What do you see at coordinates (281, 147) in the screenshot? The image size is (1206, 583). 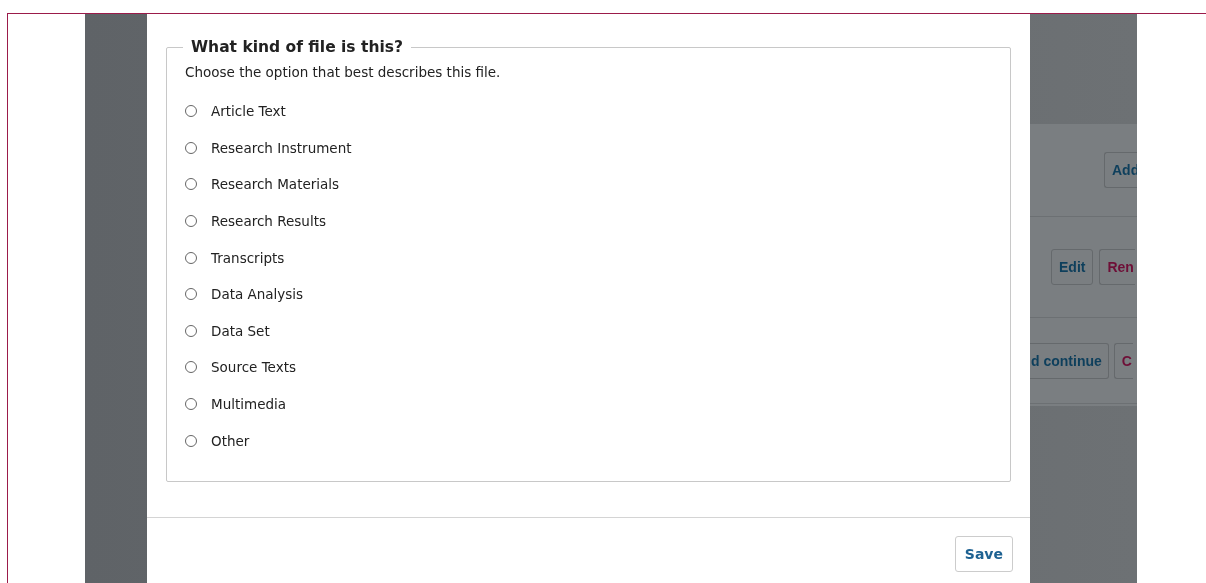 I see `option-label: Research Instrument` at bounding box center [281, 147].